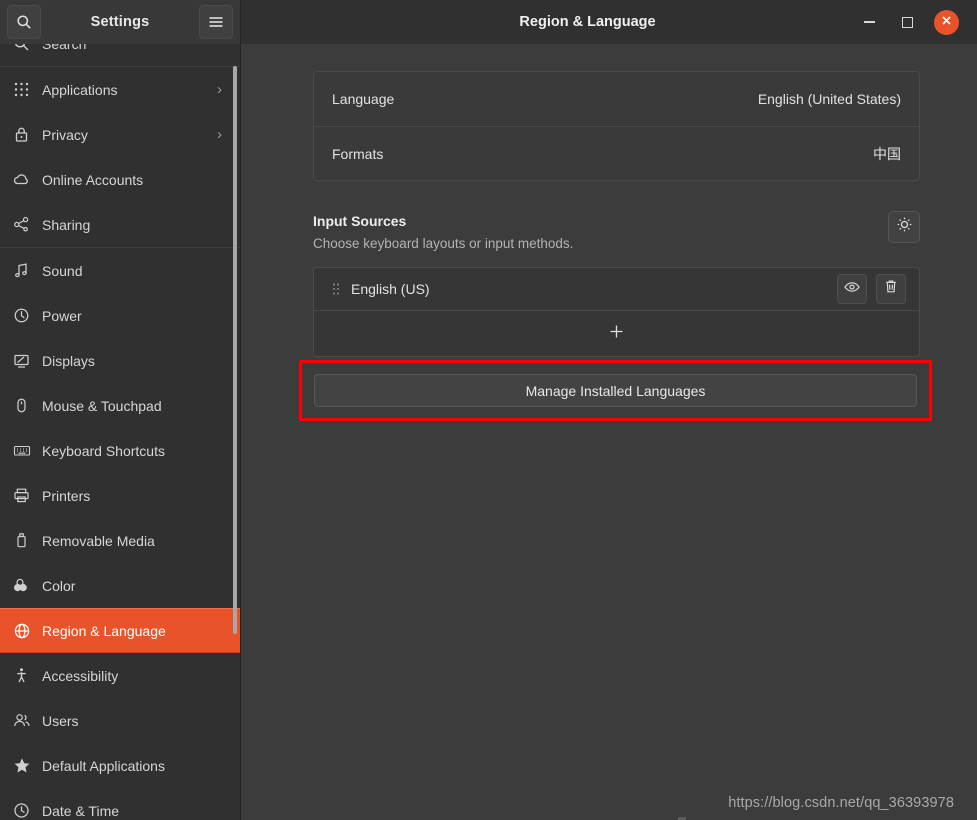 The height and width of the screenshot is (820, 977). I want to click on search-button, so click(24, 22).